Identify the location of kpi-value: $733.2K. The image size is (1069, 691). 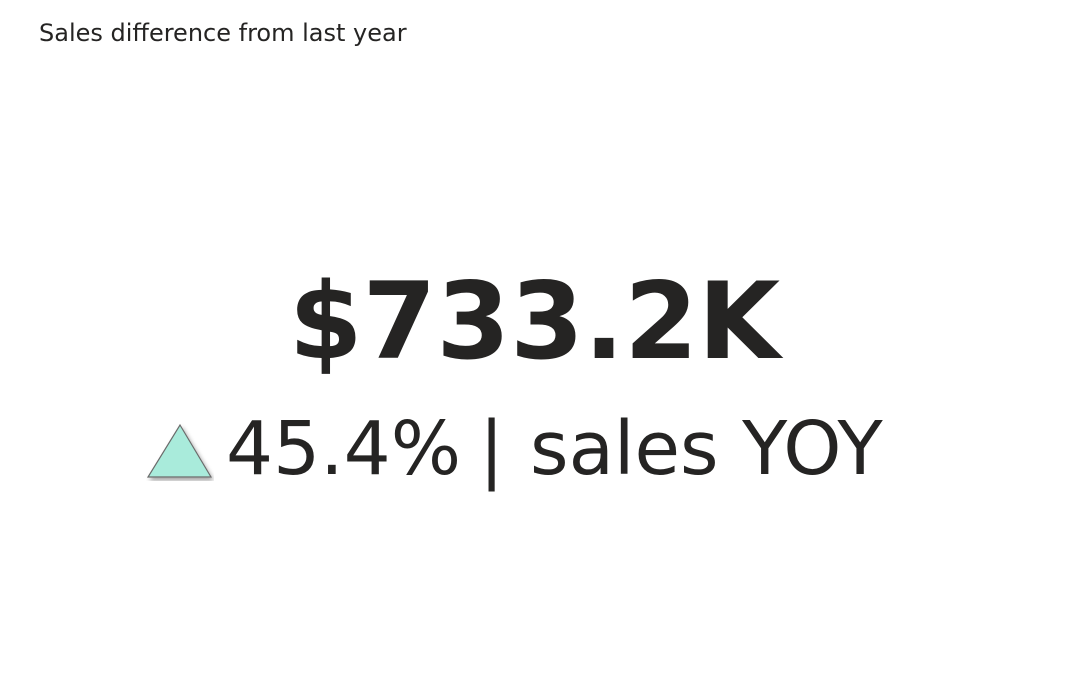
(534, 321).